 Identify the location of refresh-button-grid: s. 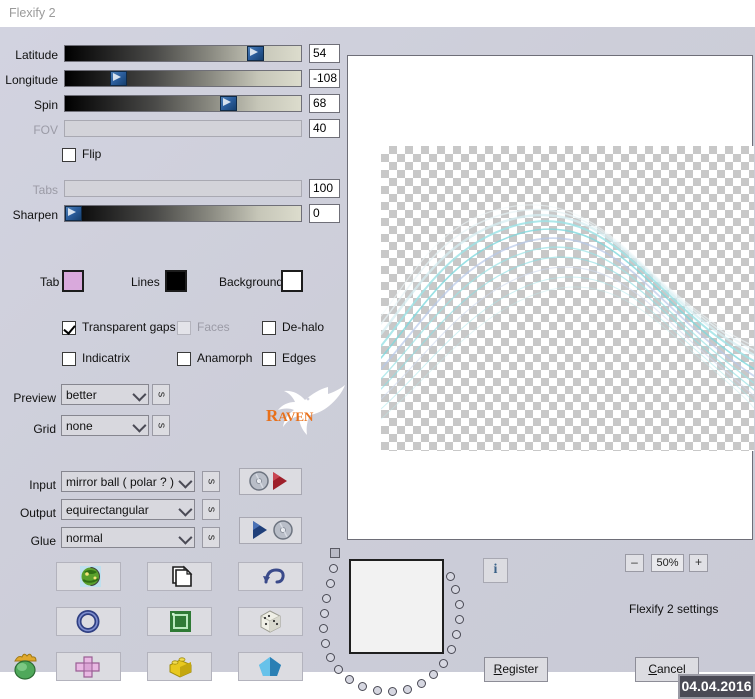
(161, 425).